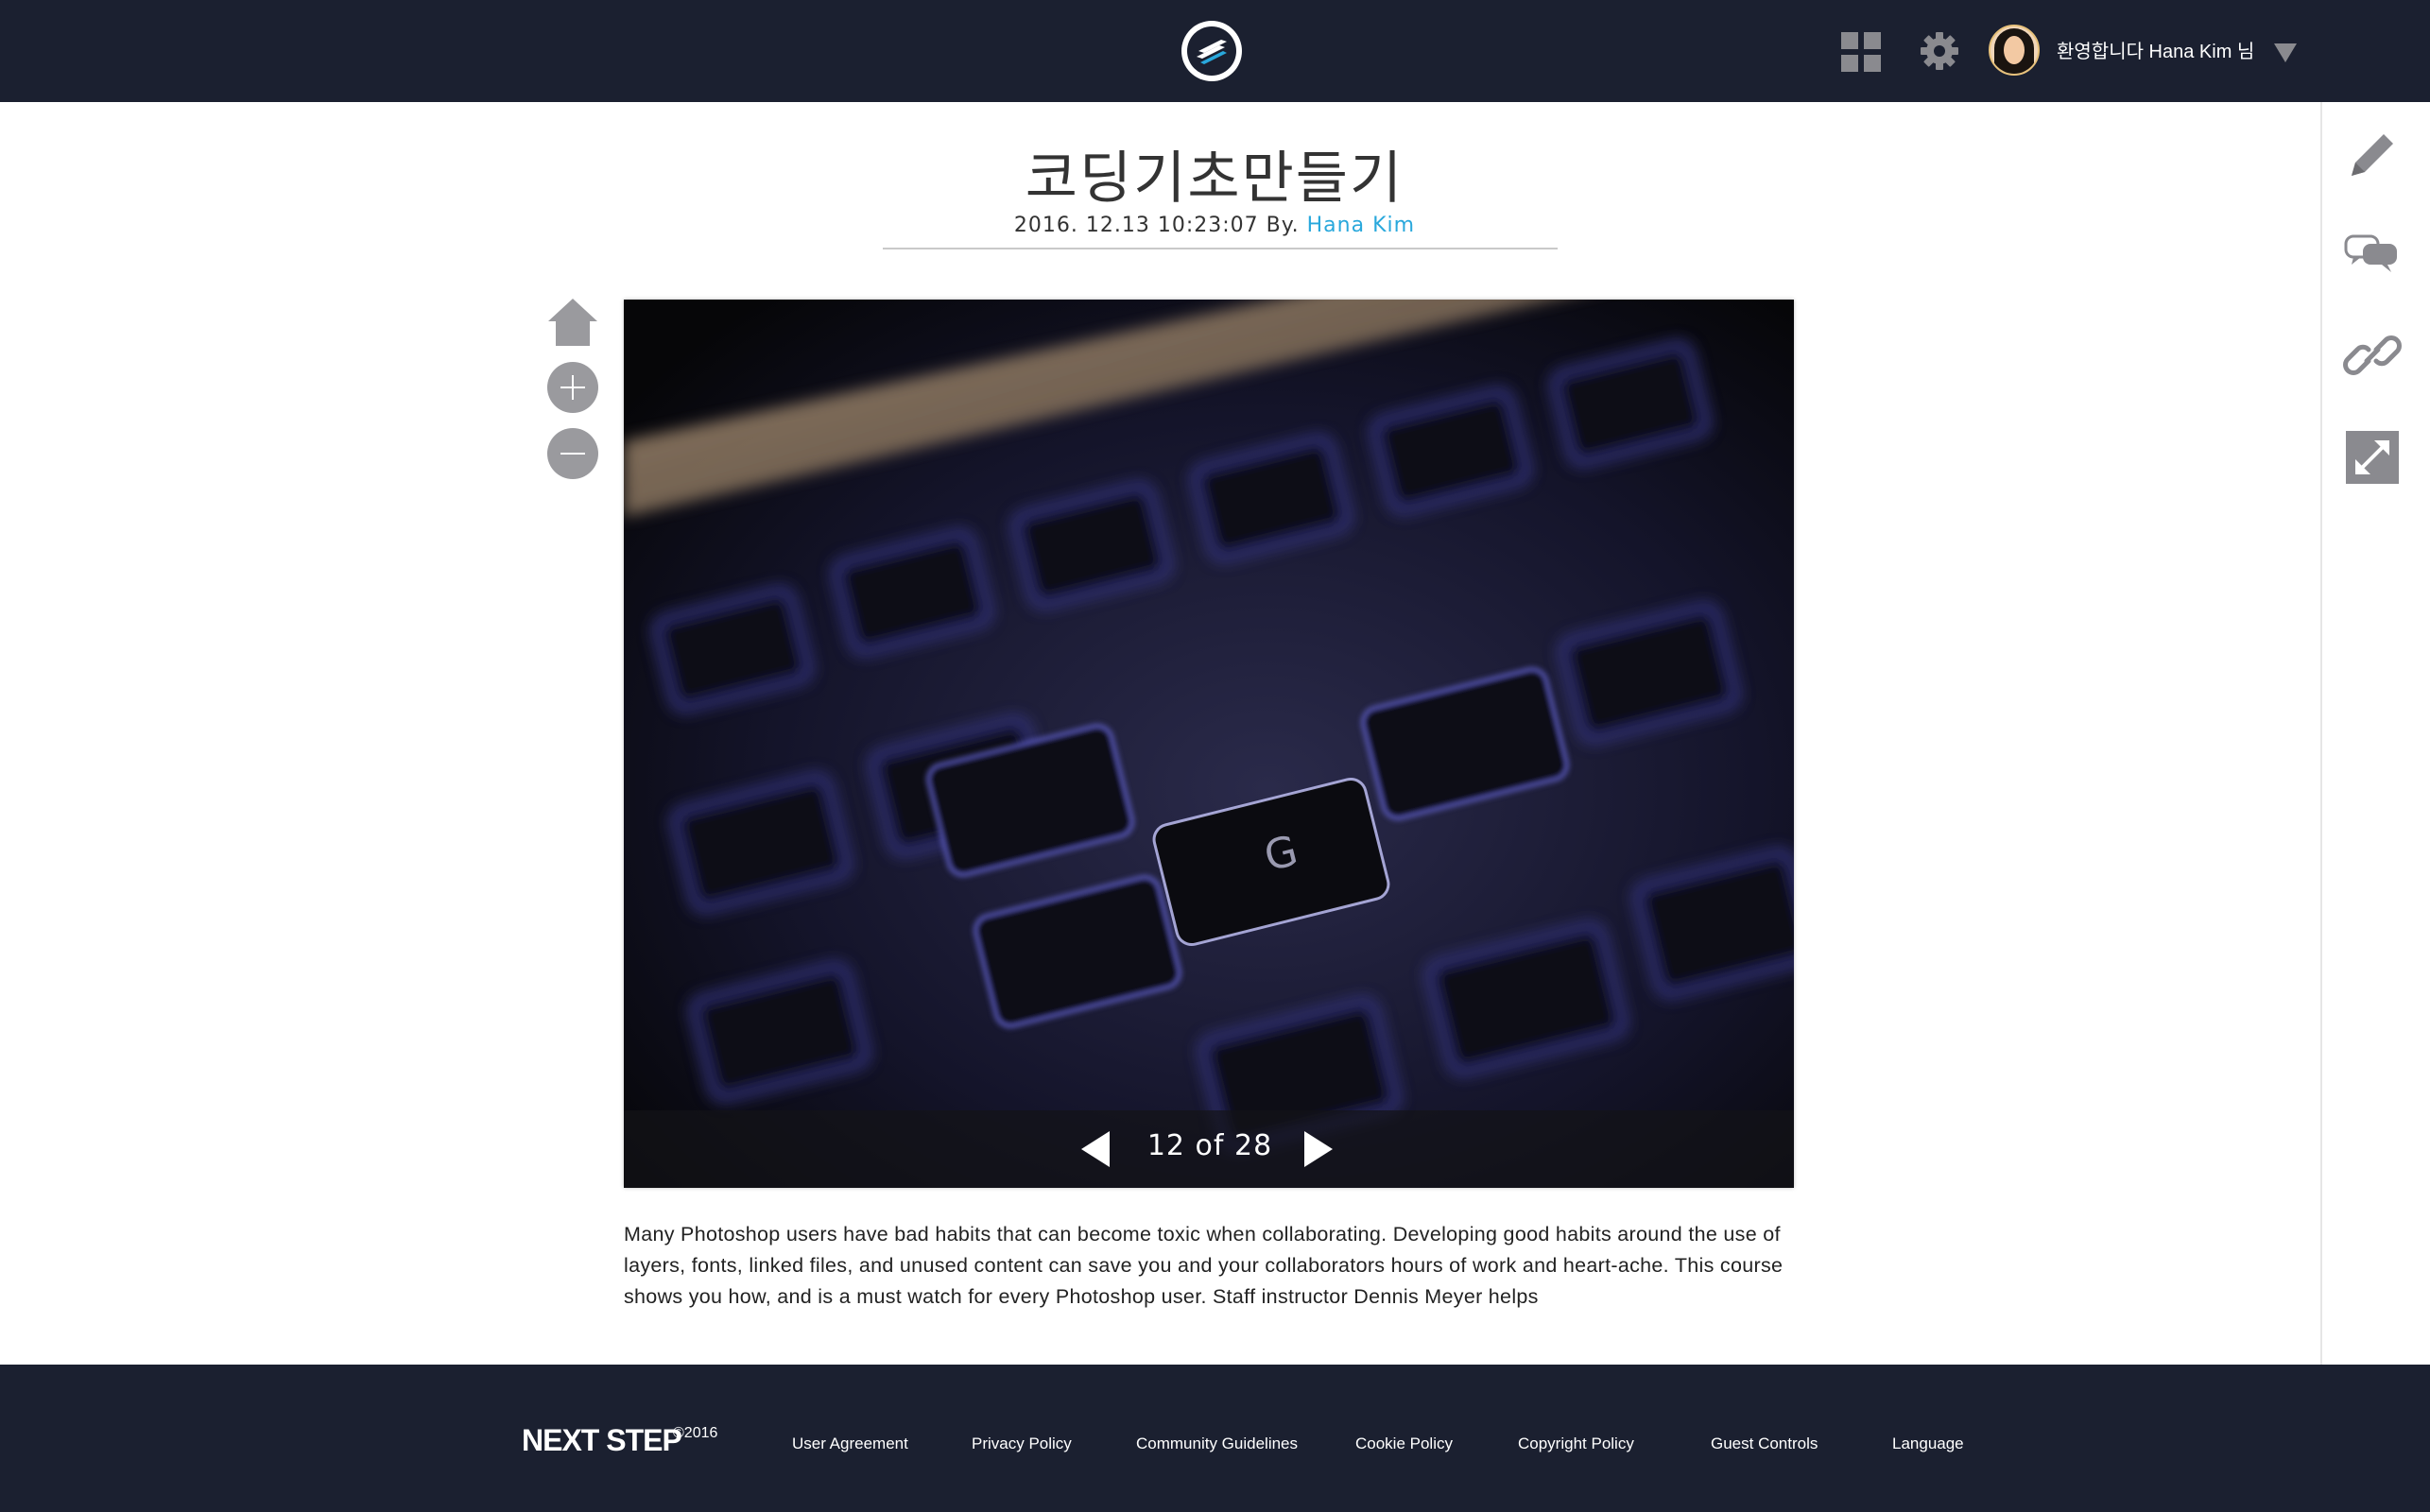 The image size is (2430, 1512). I want to click on comment-icon, so click(2372, 255).